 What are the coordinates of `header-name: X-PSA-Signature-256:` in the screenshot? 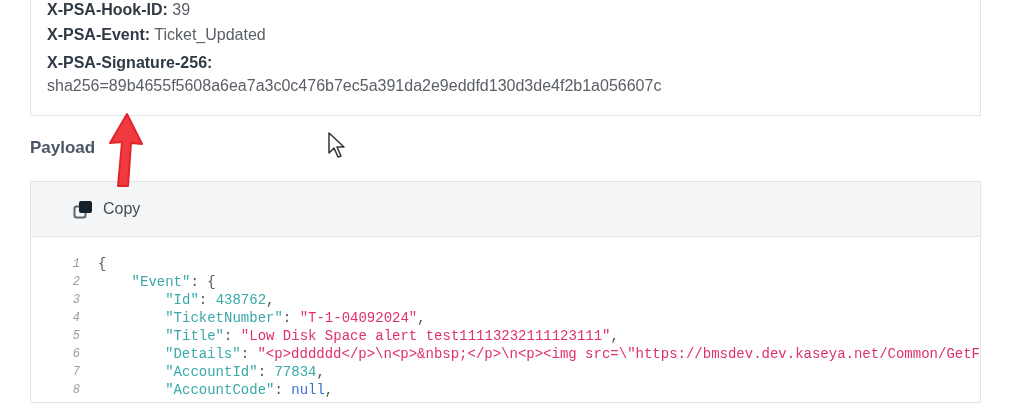 It's located at (130, 63).